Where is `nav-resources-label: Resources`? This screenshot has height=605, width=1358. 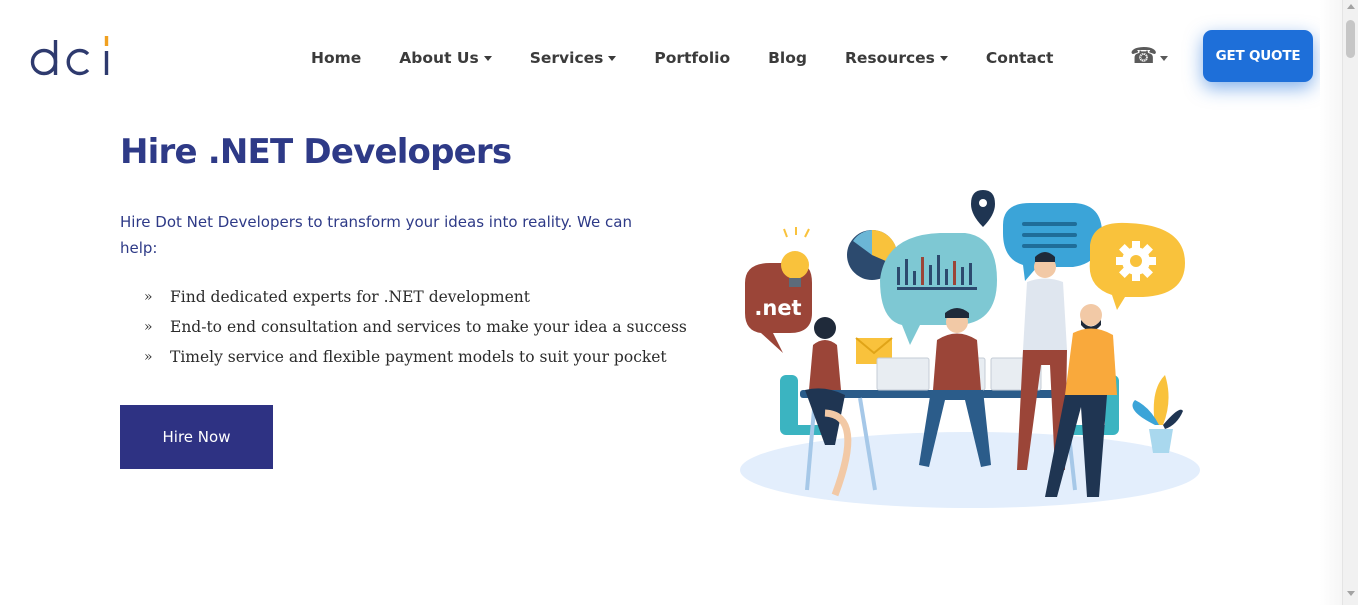
nav-resources-label: Resources is located at coordinates (889, 58).